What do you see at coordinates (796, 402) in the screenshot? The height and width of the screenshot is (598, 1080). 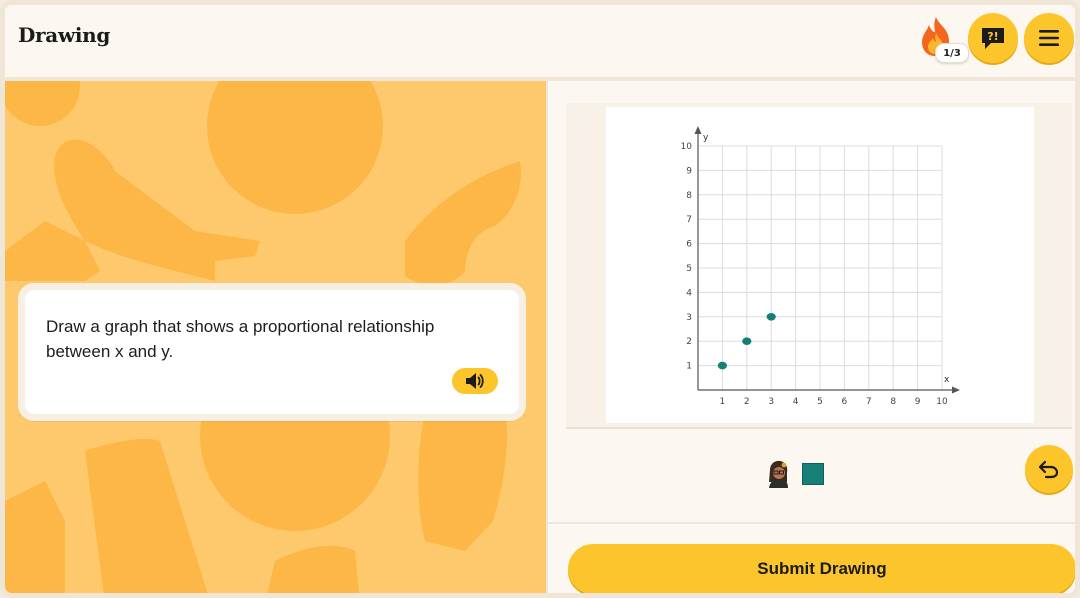 I see `x-tick-label: 4` at bounding box center [796, 402].